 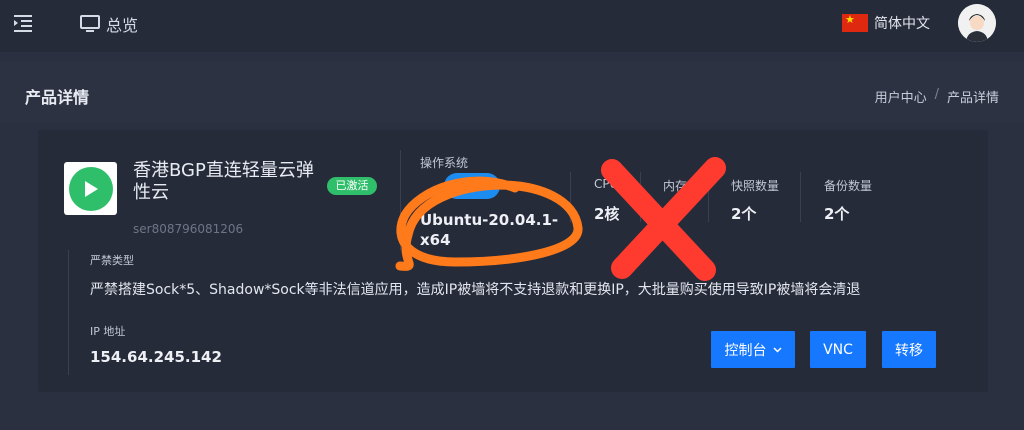 I want to click on user-avatar-icon, so click(x=977, y=23).